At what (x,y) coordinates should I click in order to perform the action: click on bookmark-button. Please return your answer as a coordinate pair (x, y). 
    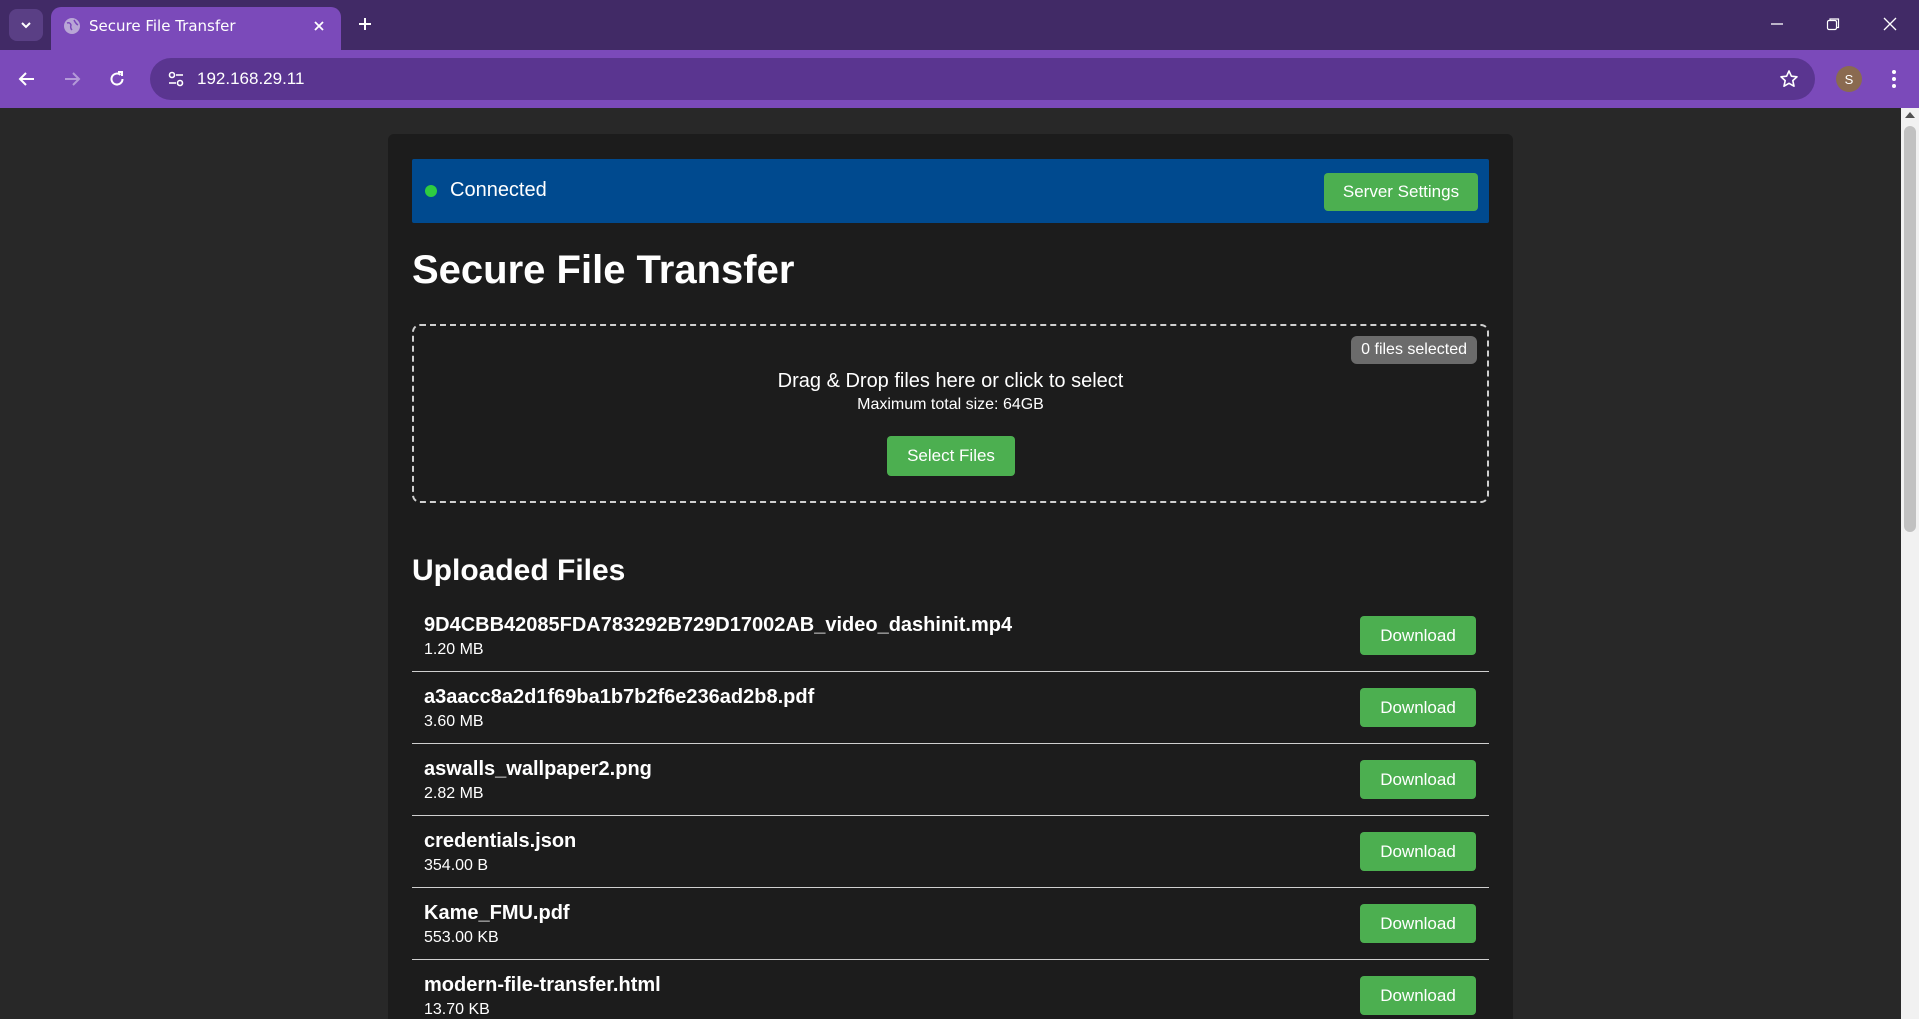
    Looking at the image, I should click on (1789, 79).